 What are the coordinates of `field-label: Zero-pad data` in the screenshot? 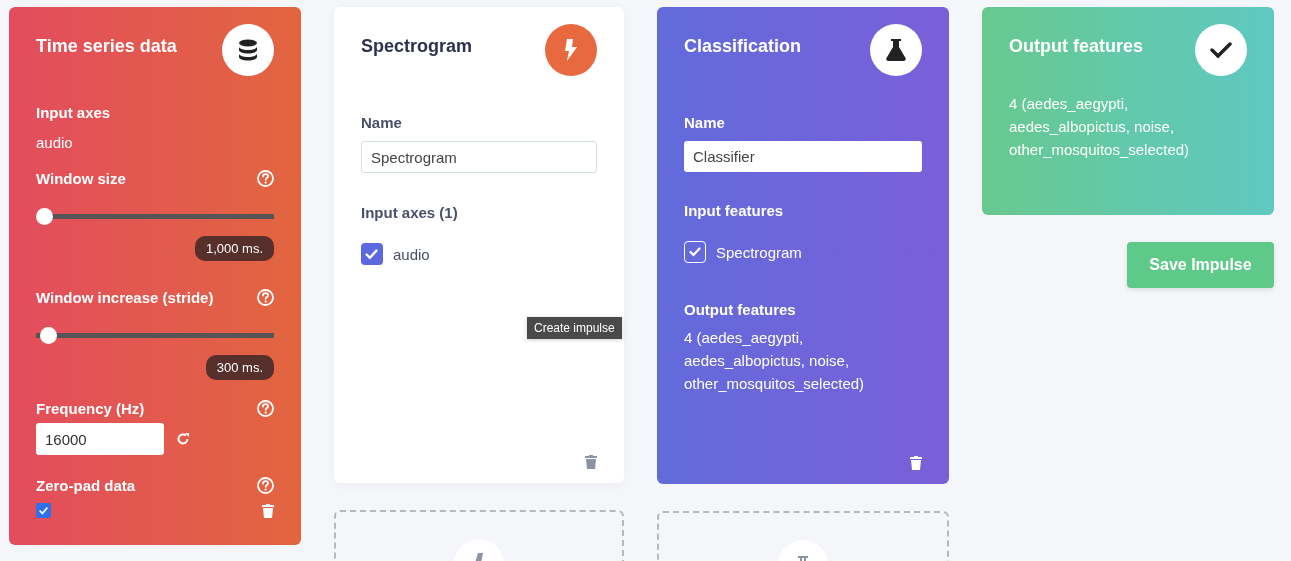 It's located at (86, 485).